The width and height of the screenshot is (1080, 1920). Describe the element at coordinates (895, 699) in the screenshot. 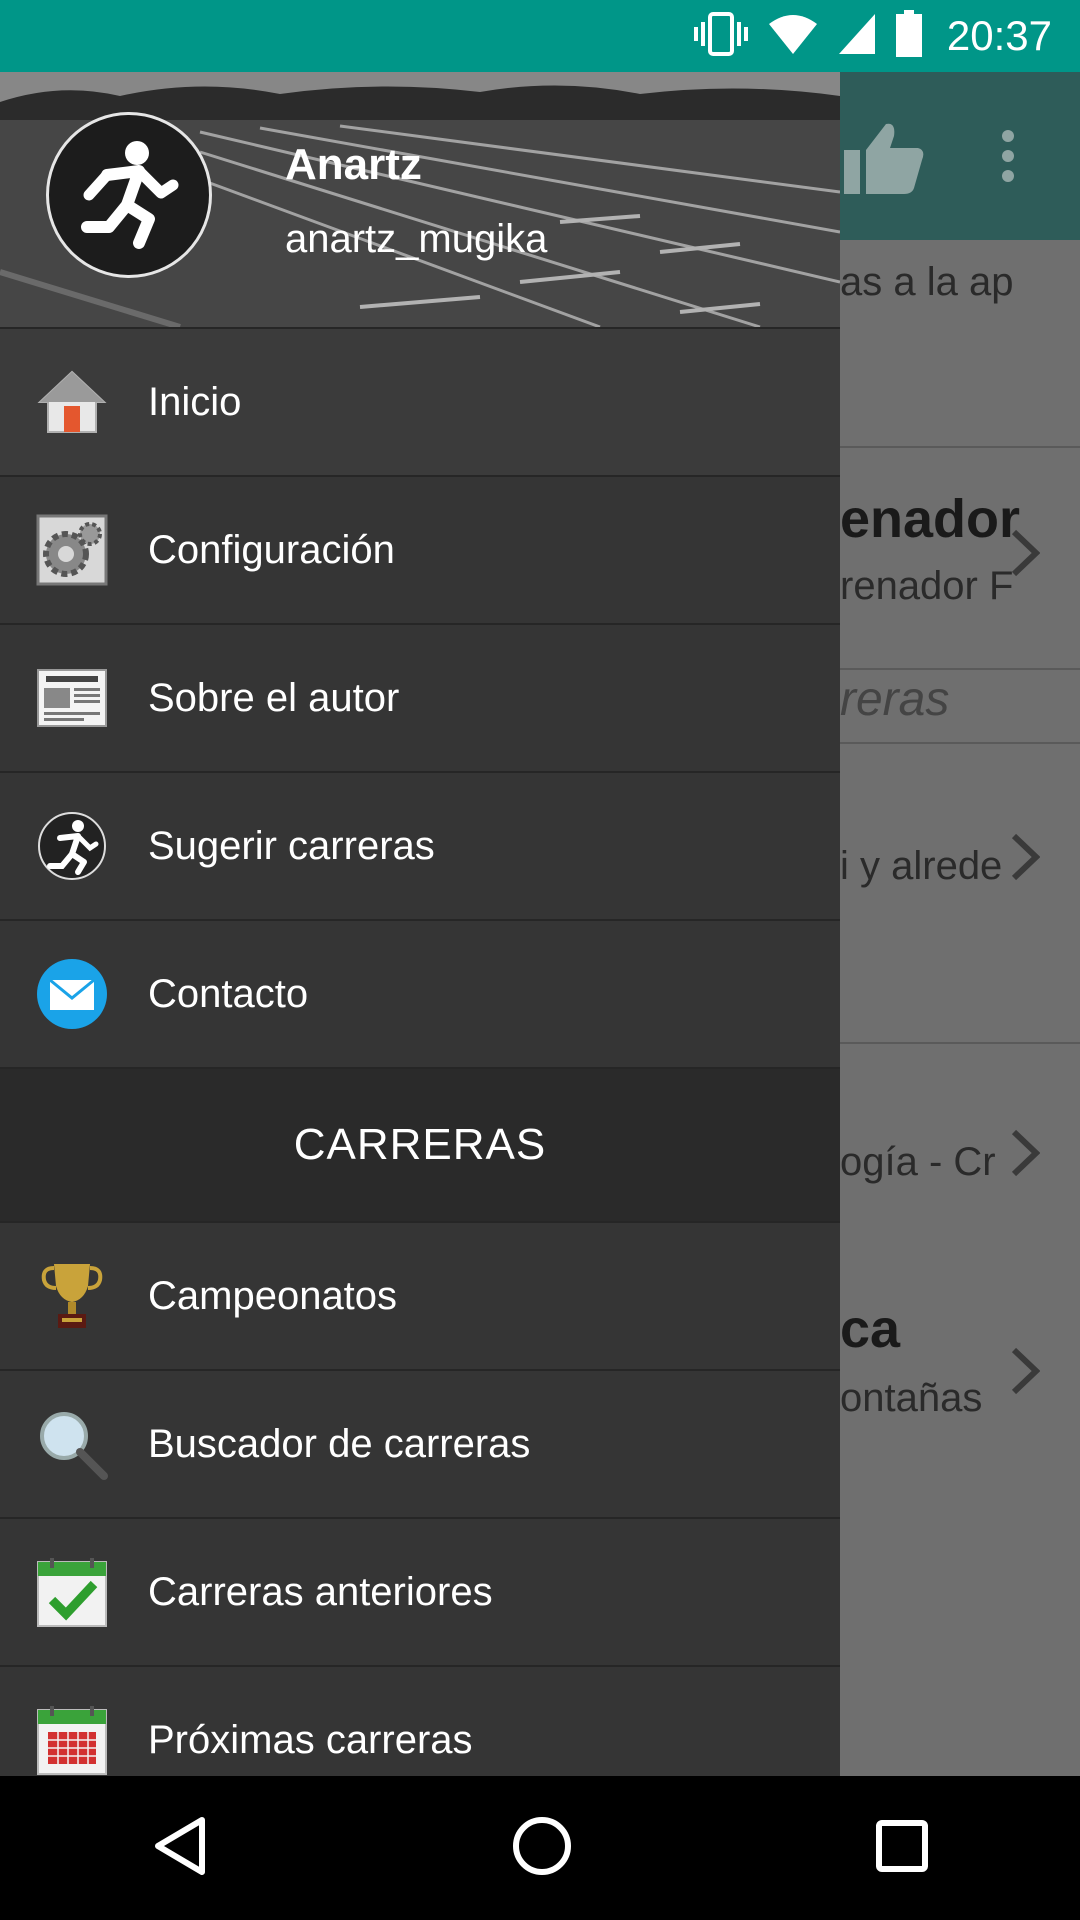

I see `item-subtitle: reras` at that location.